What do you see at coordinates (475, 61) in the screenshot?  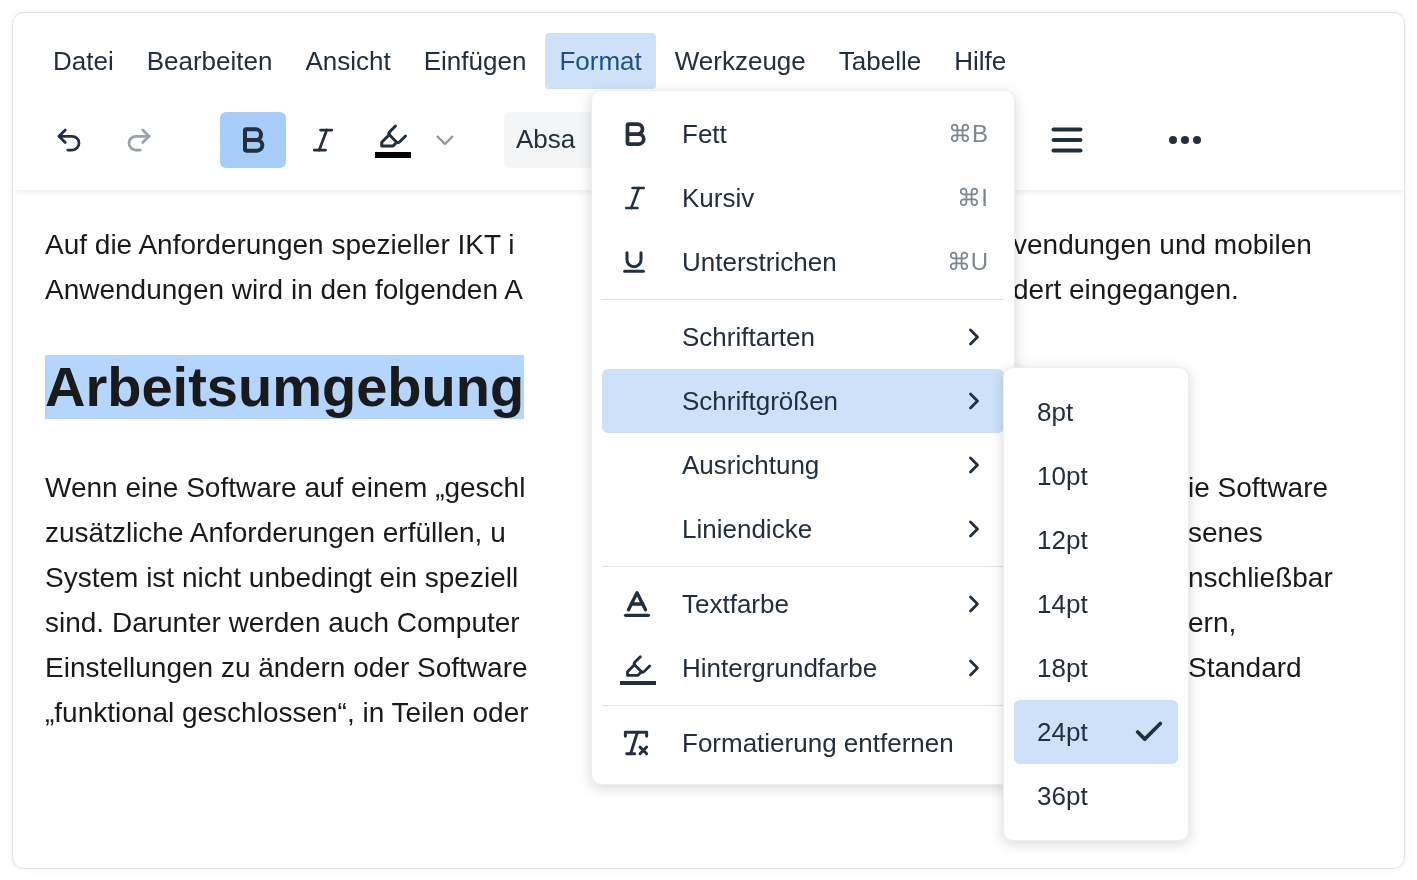 I see `menu-tab: Einfügen` at bounding box center [475, 61].